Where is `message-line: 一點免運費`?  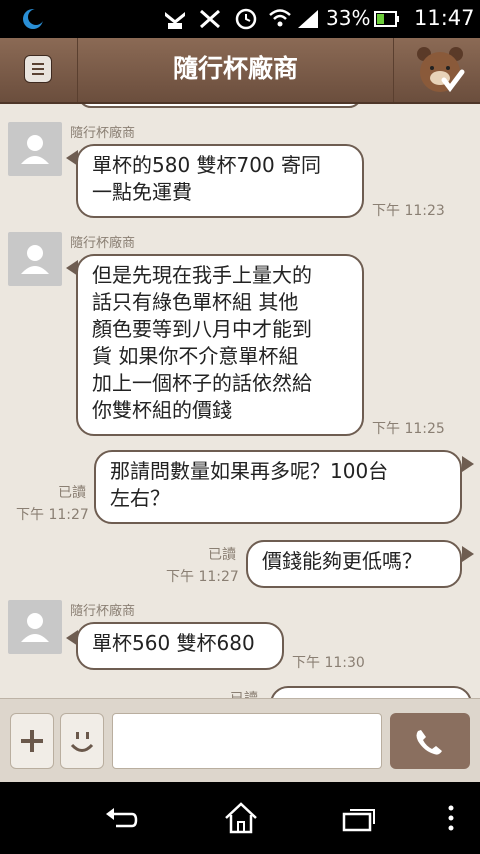 message-line: 一點免運費 is located at coordinates (142, 192).